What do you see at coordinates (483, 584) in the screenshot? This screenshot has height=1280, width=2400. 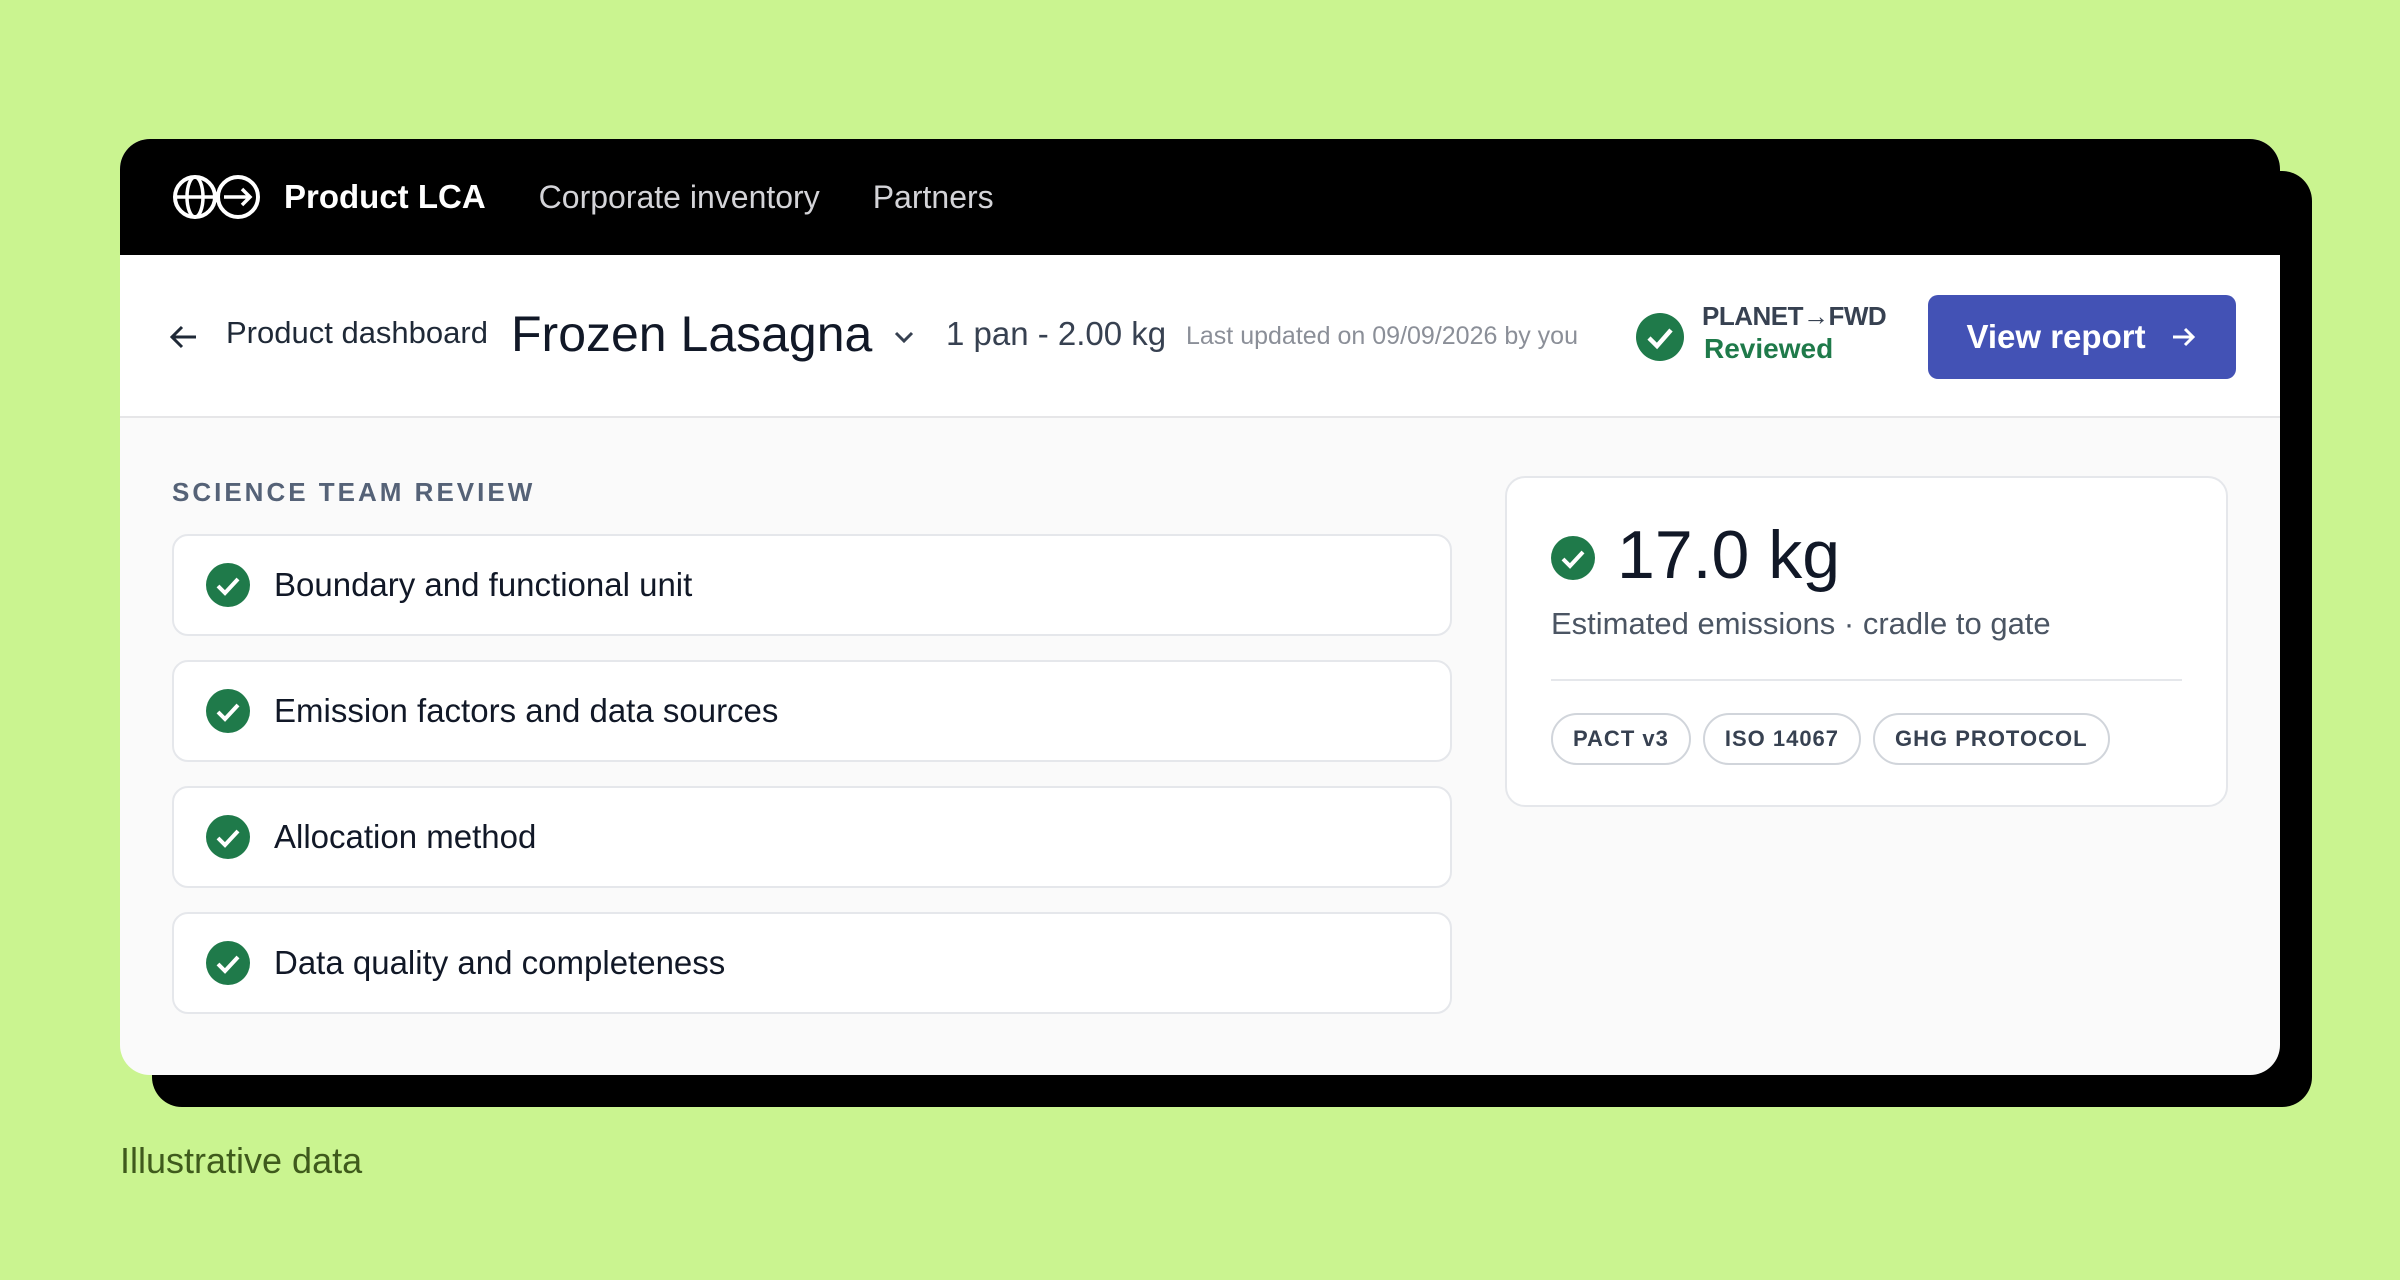 I see `review-item-label: Boundary and functional unit` at bounding box center [483, 584].